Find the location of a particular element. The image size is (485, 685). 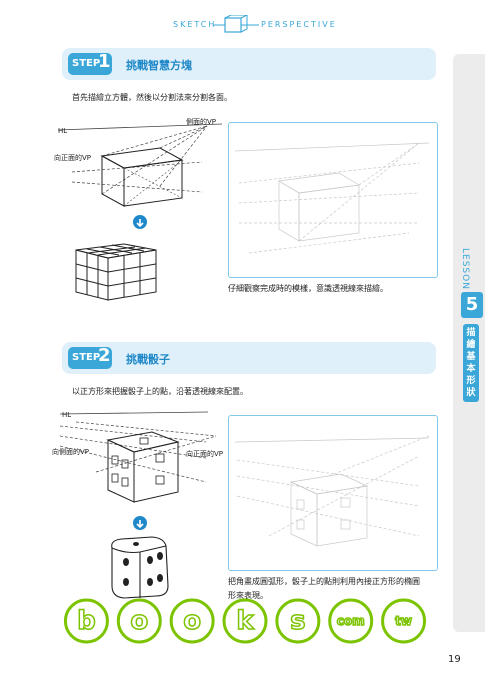

step2-intro: 以正方形來把握骰子上的點，沿著透視線來配置。 is located at coordinates (160, 391).